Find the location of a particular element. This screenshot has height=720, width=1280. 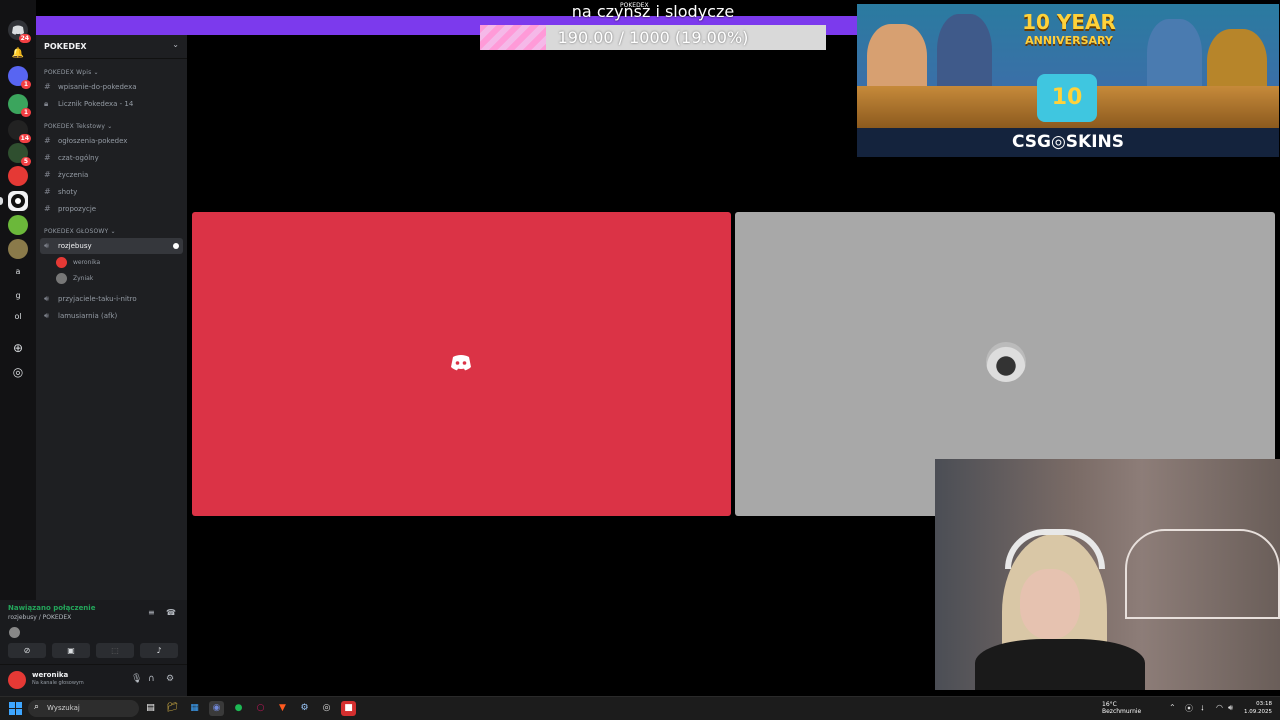

guild-header: POKEDEX ⌄ is located at coordinates (111, 47).